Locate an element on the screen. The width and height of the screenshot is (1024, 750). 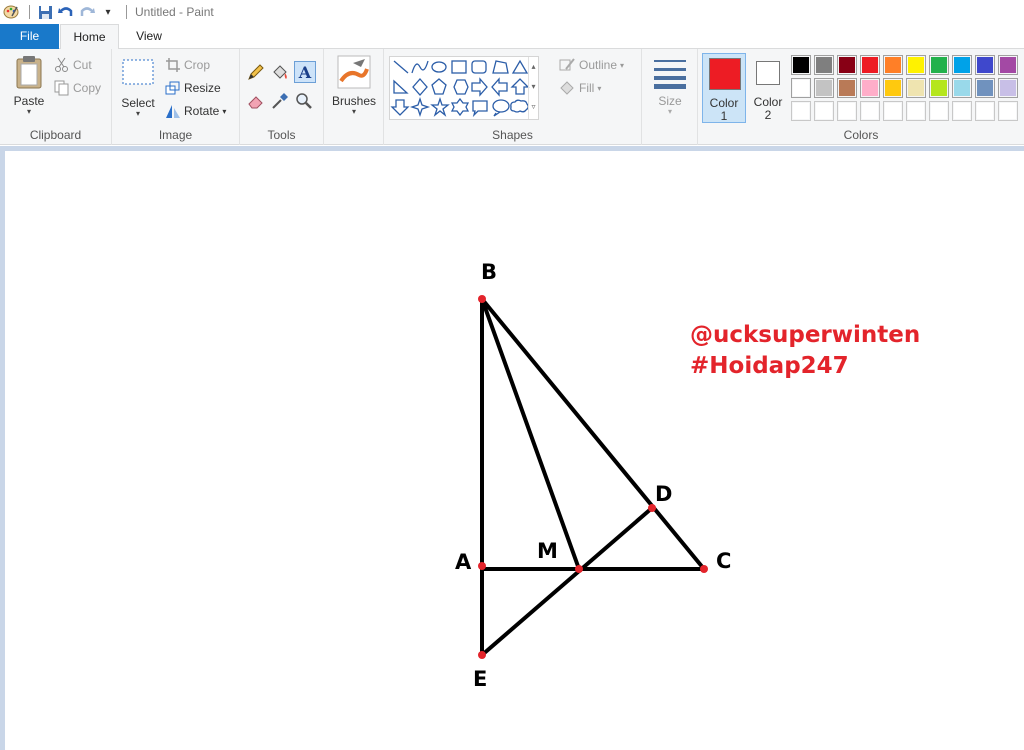
resize-button: Resize is located at coordinates (193, 88).